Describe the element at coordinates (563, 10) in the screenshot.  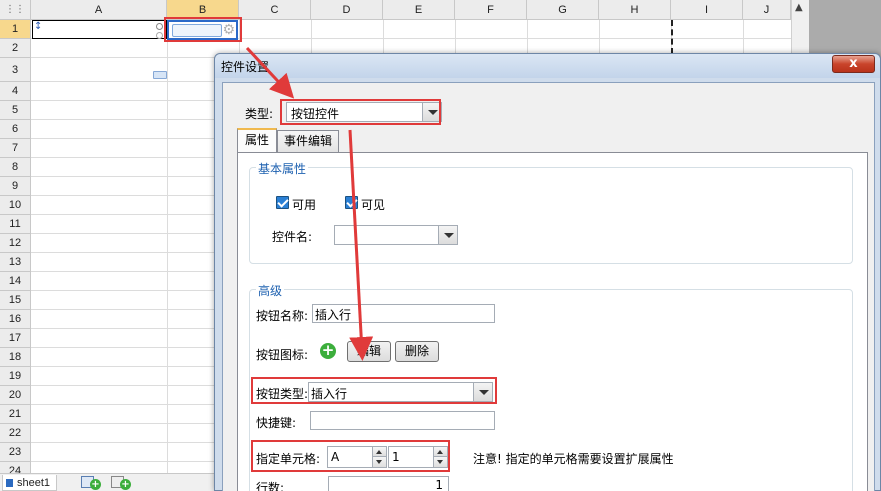
I see `column-header-g: G` at that location.